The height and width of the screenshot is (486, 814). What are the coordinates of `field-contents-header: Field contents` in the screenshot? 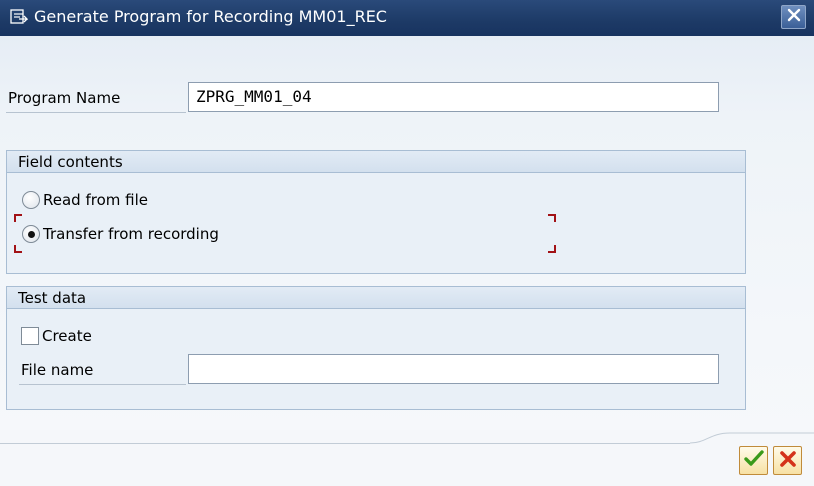 It's located at (376, 162).